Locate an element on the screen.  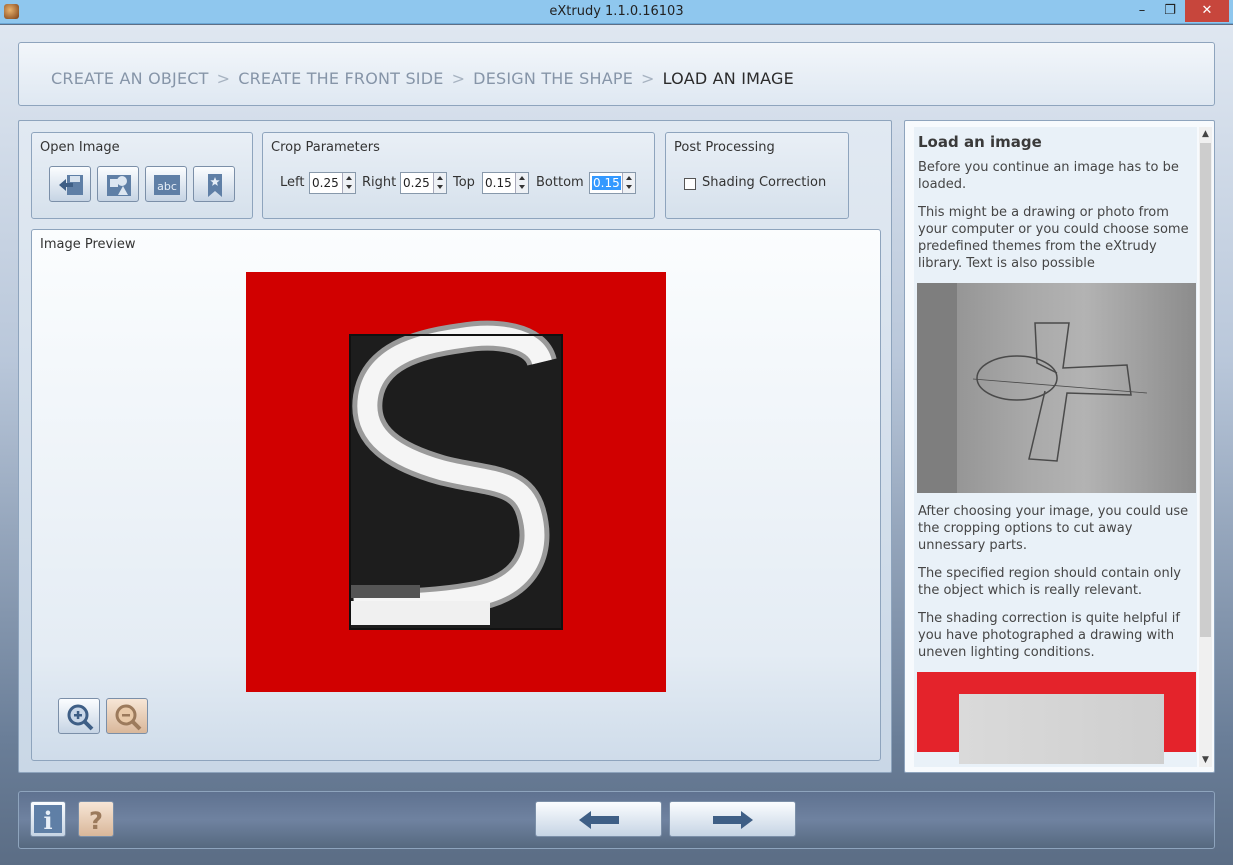
arrow-right-icon is located at coordinates (733, 820).